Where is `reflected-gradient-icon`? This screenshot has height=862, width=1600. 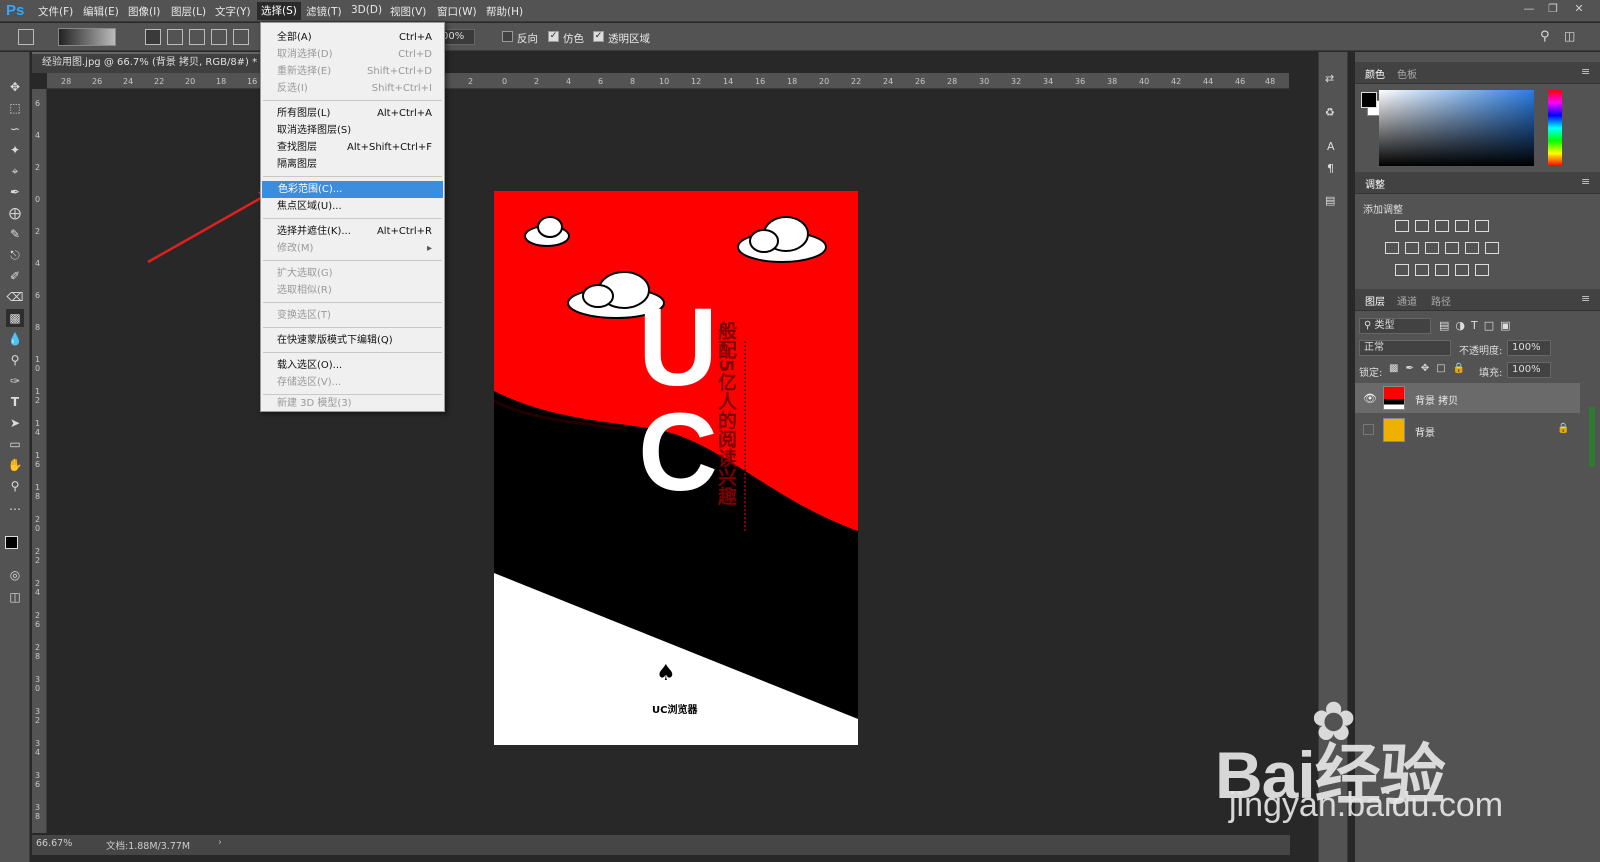
reflected-gradient-icon is located at coordinates (219, 37).